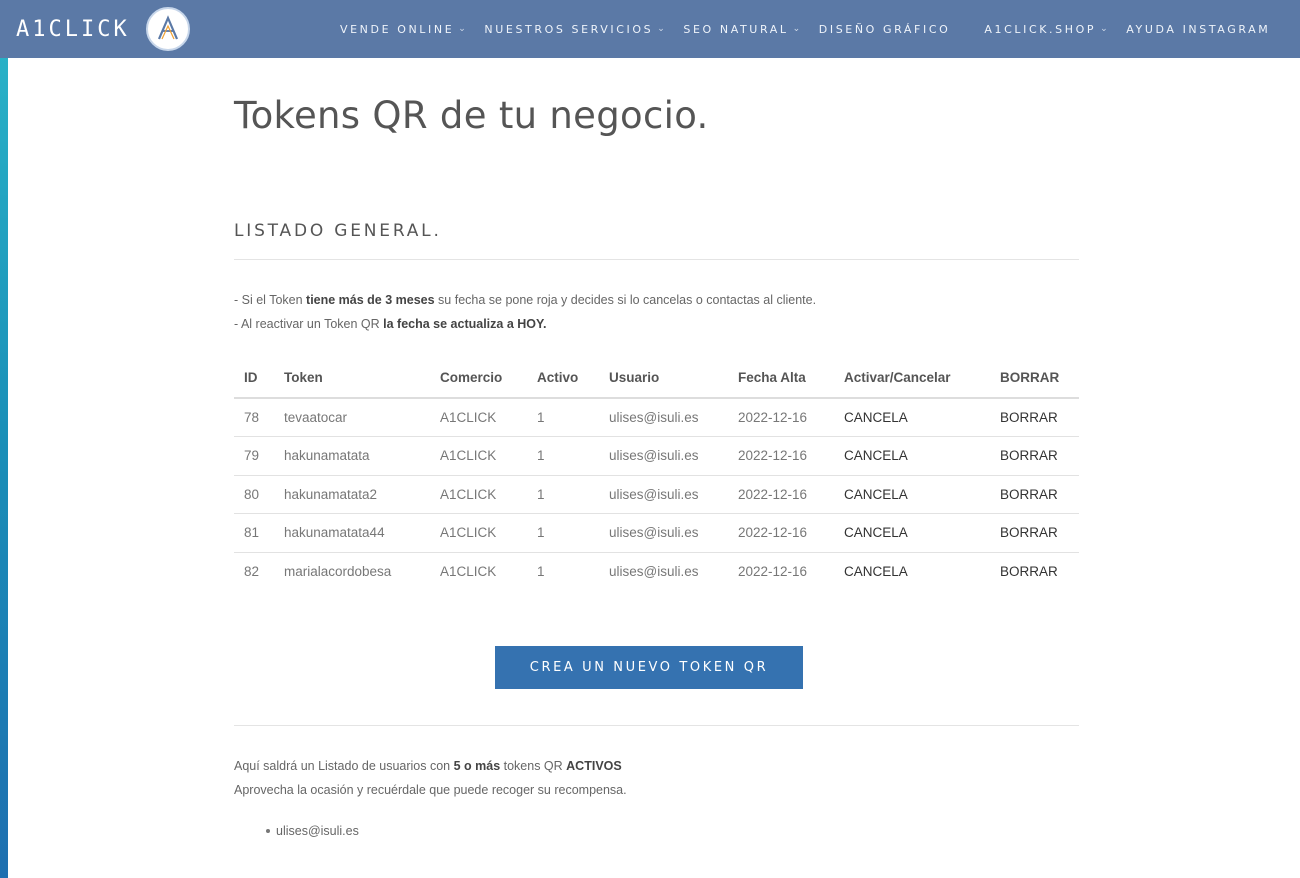 Image resolution: width=1300 pixels, height=878 pixels. Describe the element at coordinates (1040, 29) in the screenshot. I see `nav-item-label: A1CLICK.SHOP` at that location.